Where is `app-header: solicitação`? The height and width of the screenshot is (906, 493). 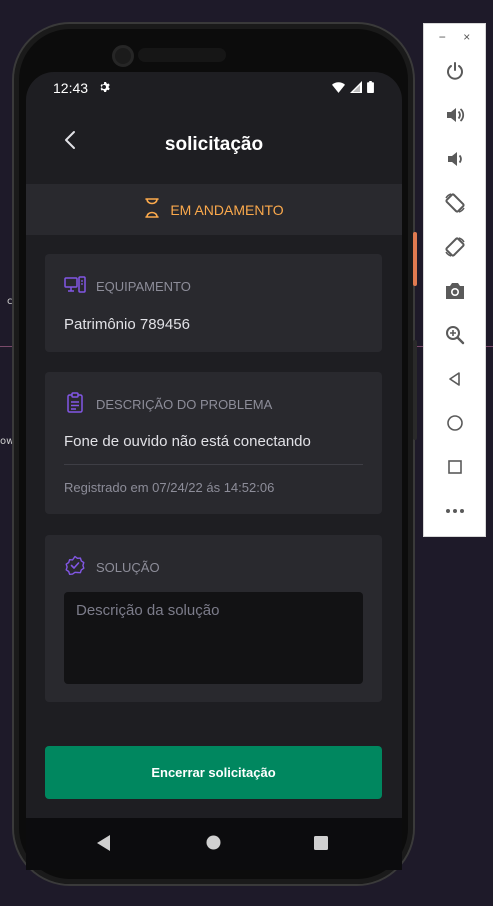
app-header: solicitação is located at coordinates (214, 144).